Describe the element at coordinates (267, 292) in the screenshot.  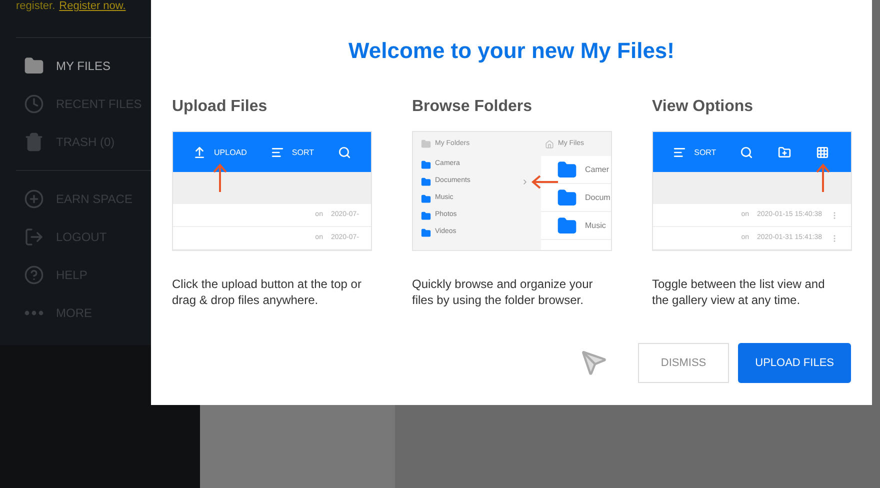
I see `card-description: Click the upload button at the top or drag & drop files anywhere.` at that location.